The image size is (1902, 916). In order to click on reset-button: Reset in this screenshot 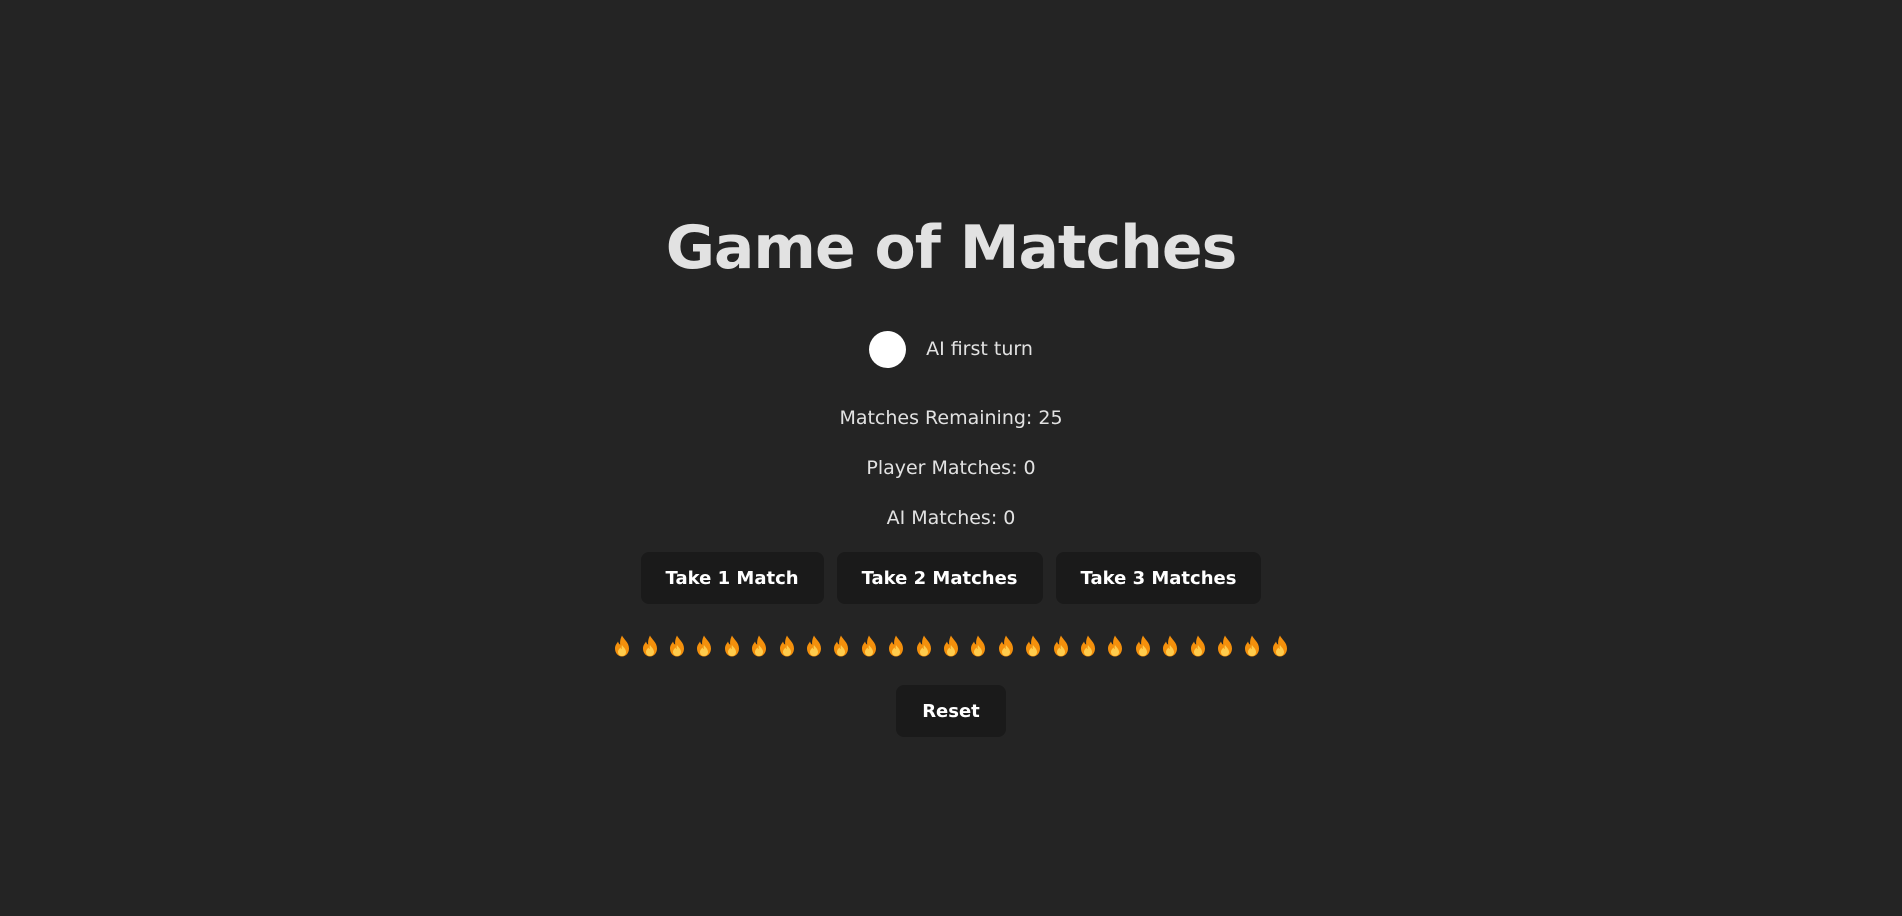, I will do `click(951, 711)`.